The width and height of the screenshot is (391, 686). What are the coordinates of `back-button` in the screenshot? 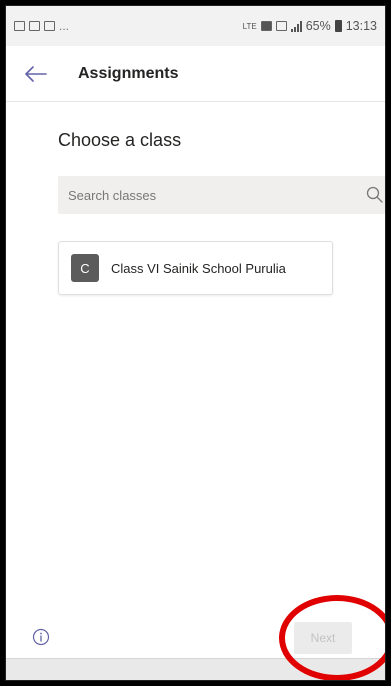 It's located at (36, 74).